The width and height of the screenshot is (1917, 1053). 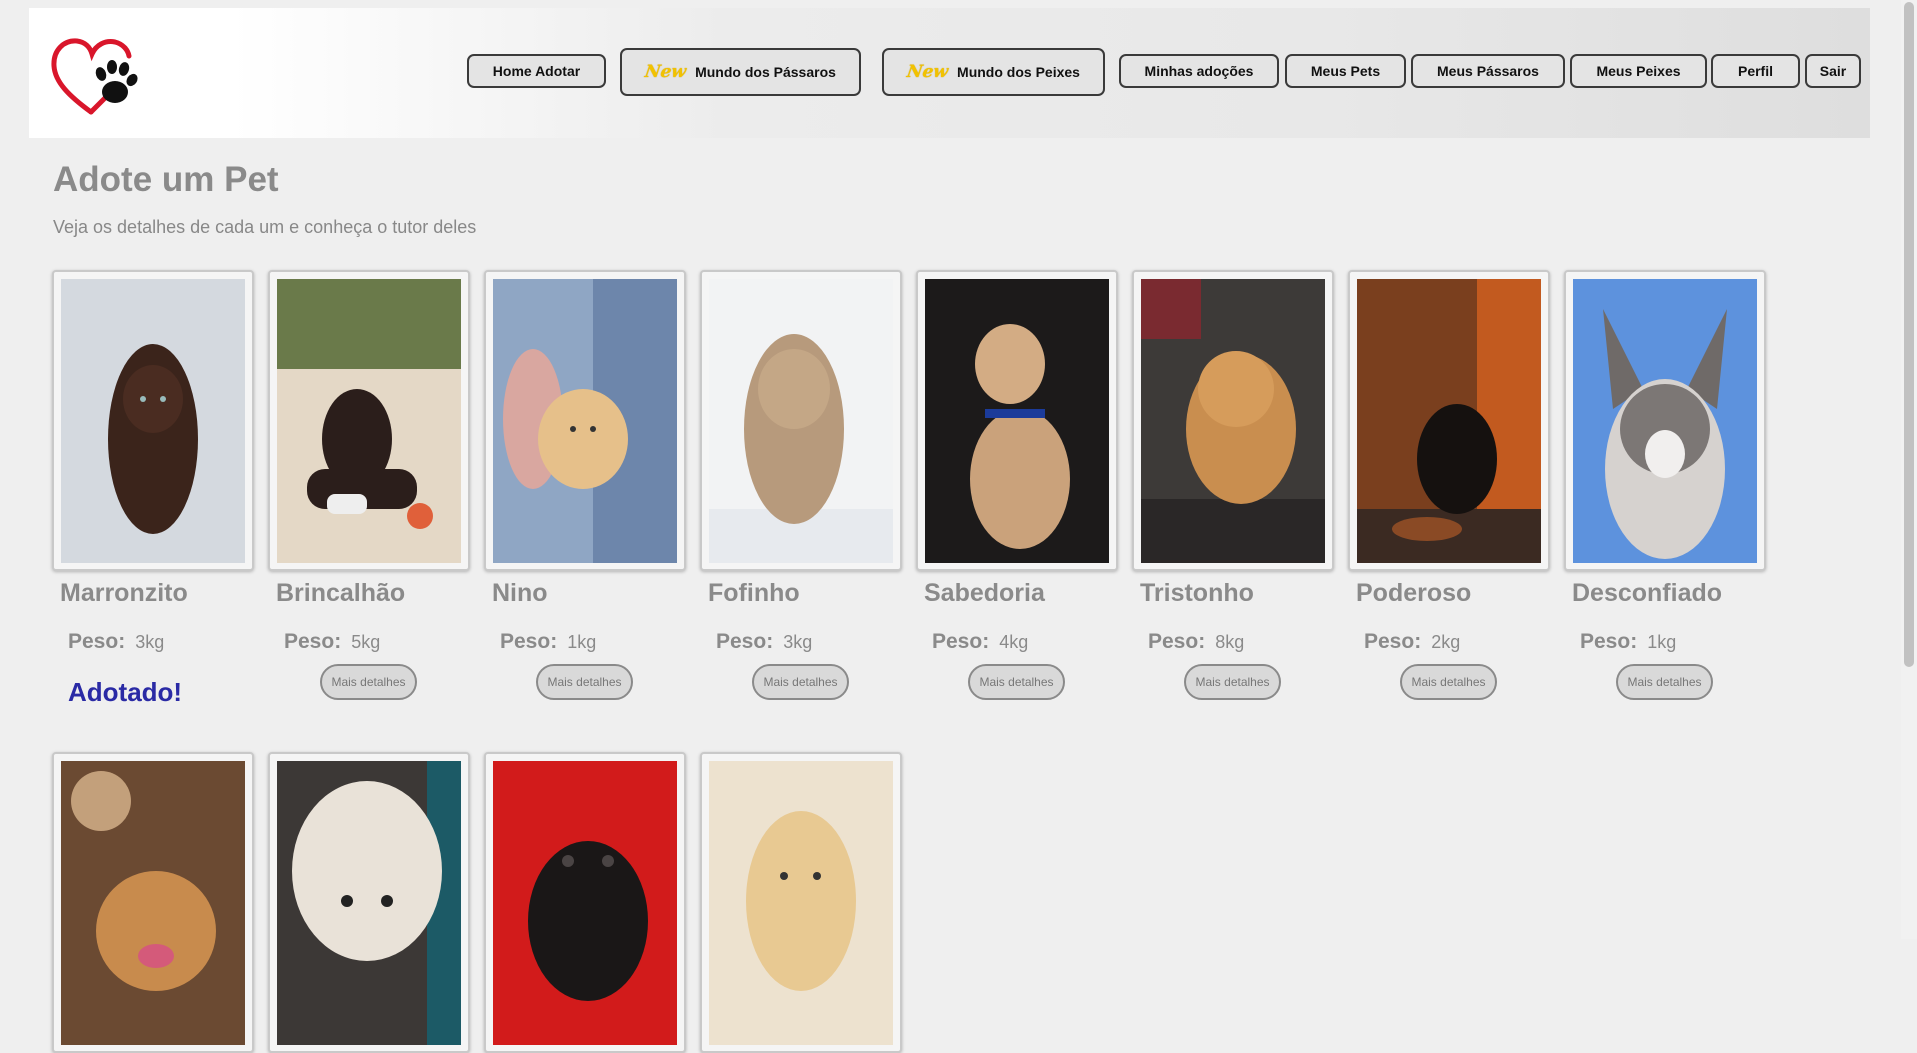 I want to click on nav-label: Meus Pássaros, so click(x=1488, y=71).